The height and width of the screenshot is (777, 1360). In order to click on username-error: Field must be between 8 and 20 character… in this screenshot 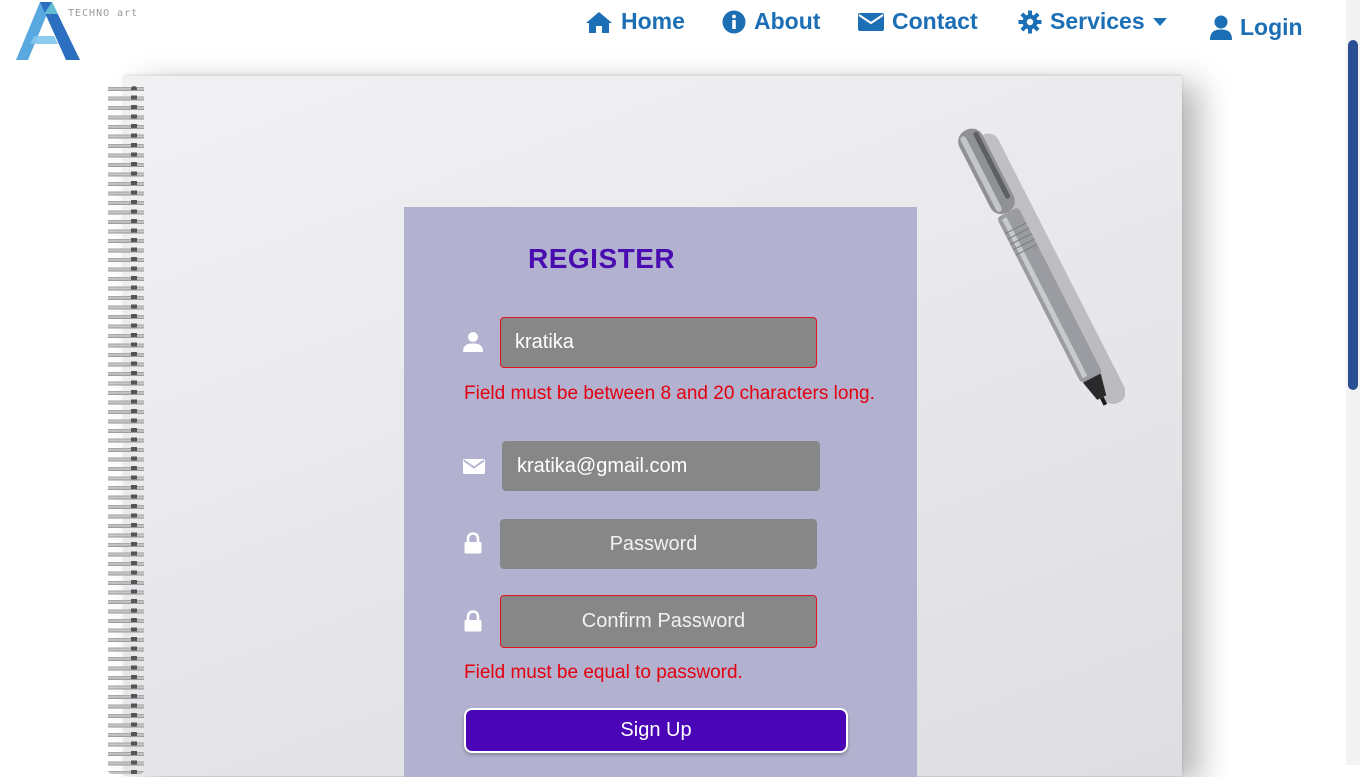, I will do `click(669, 393)`.